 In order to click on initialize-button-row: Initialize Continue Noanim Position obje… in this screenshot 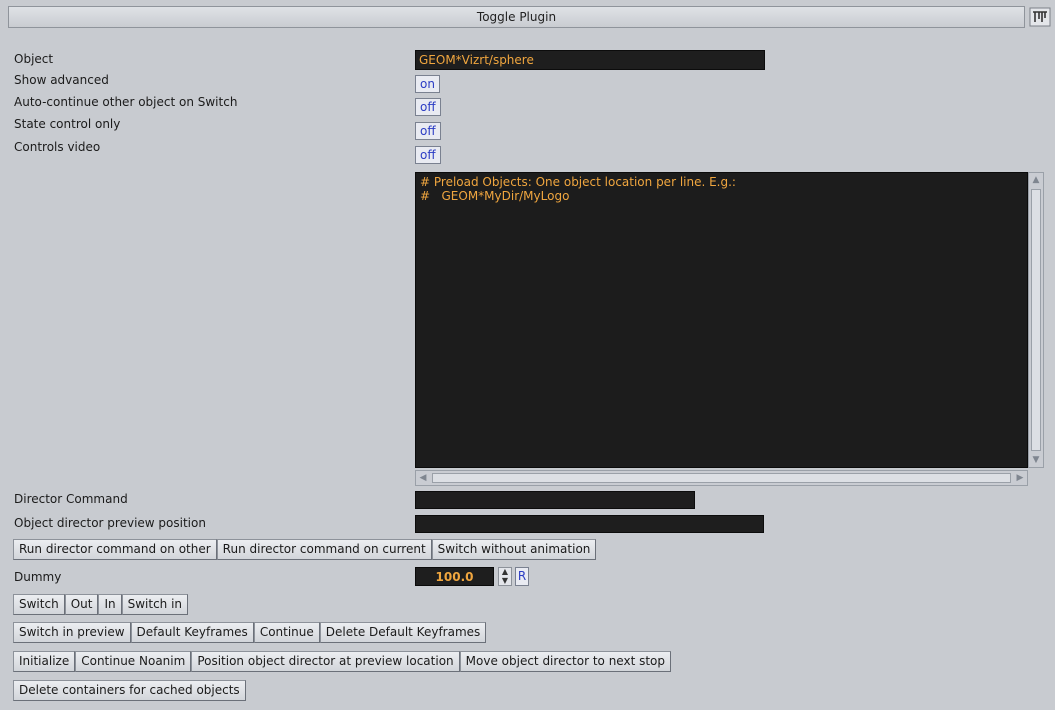, I will do `click(342, 661)`.